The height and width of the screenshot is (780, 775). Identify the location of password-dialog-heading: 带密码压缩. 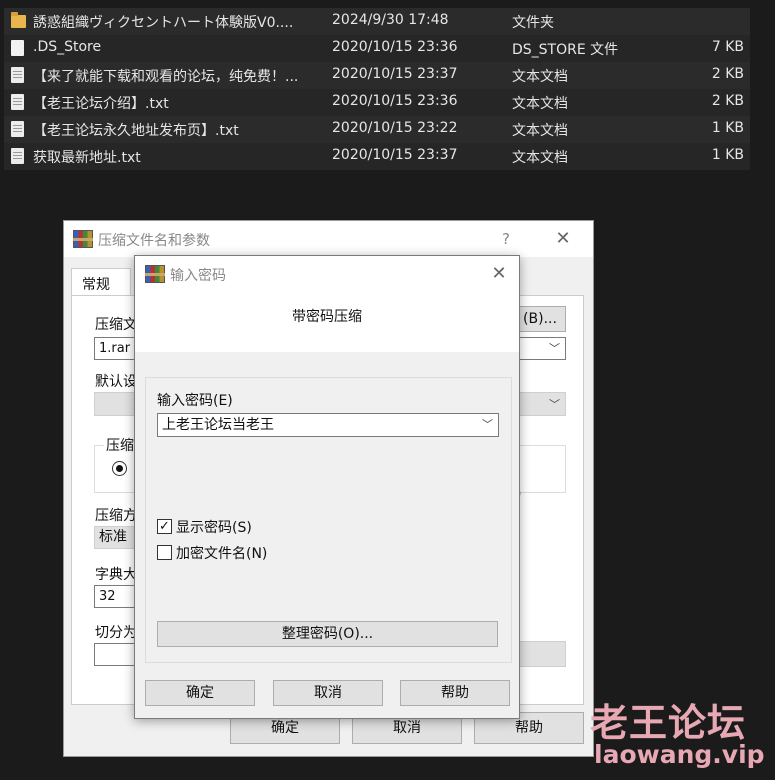
(327, 317).